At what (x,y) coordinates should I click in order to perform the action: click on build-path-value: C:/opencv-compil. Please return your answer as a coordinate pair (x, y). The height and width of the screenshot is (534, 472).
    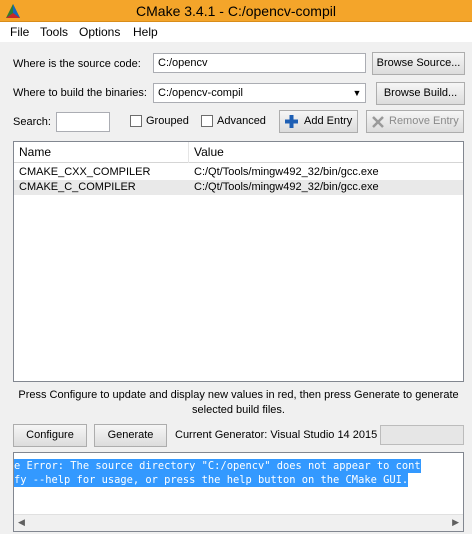
    Looking at the image, I should click on (200, 93).